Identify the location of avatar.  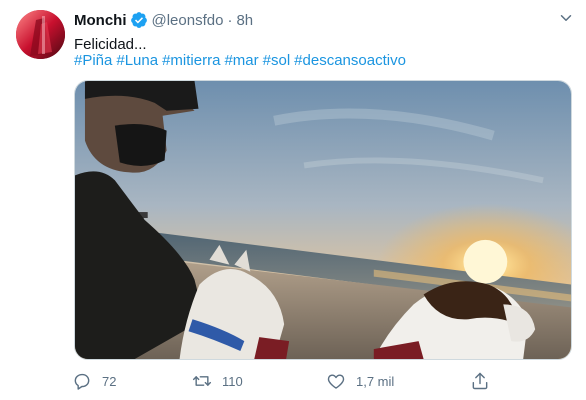
(40, 34).